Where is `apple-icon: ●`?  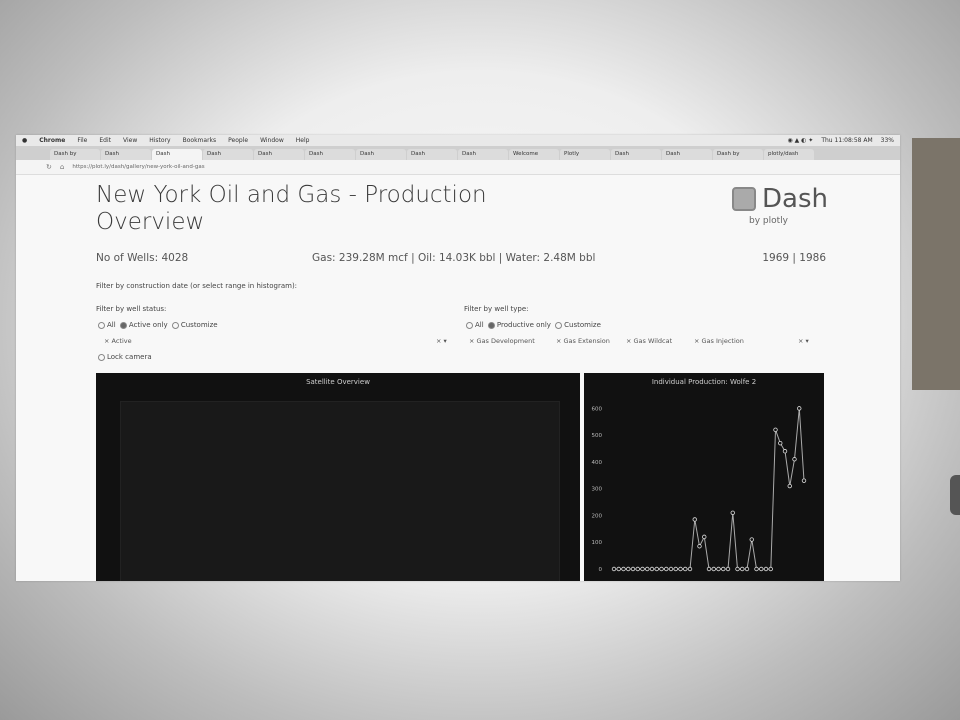 apple-icon: ● is located at coordinates (24, 140).